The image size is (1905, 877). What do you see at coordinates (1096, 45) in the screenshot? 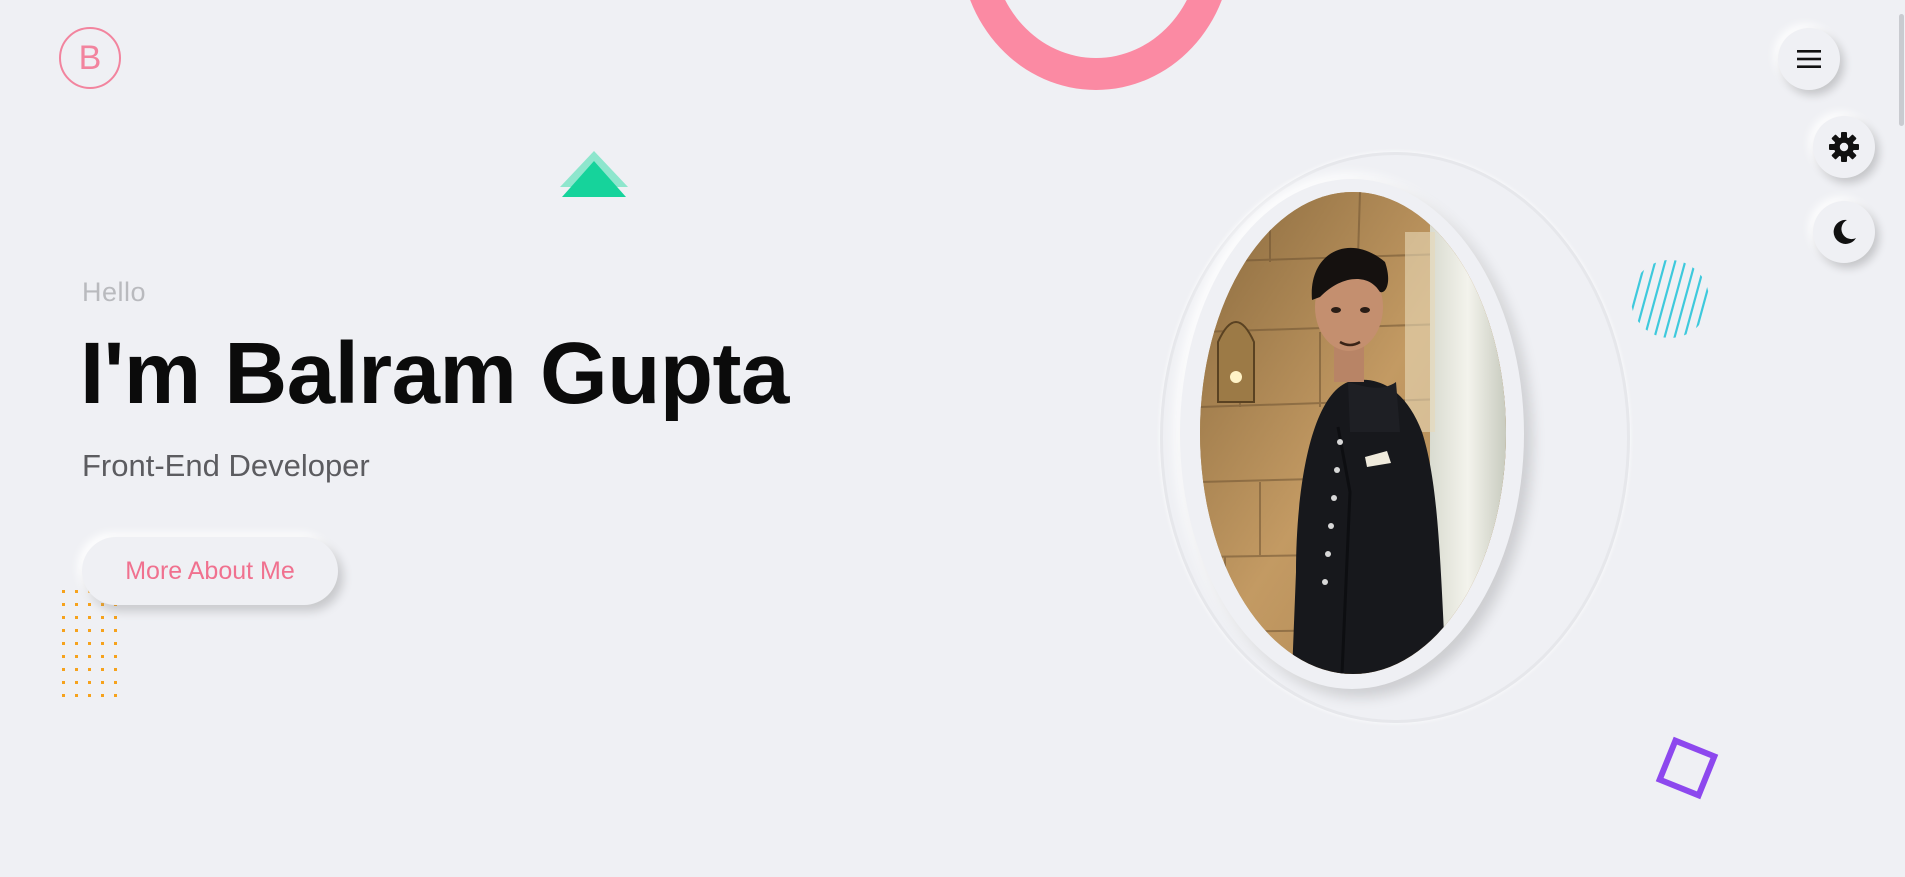
I see `decorative-ring` at bounding box center [1096, 45].